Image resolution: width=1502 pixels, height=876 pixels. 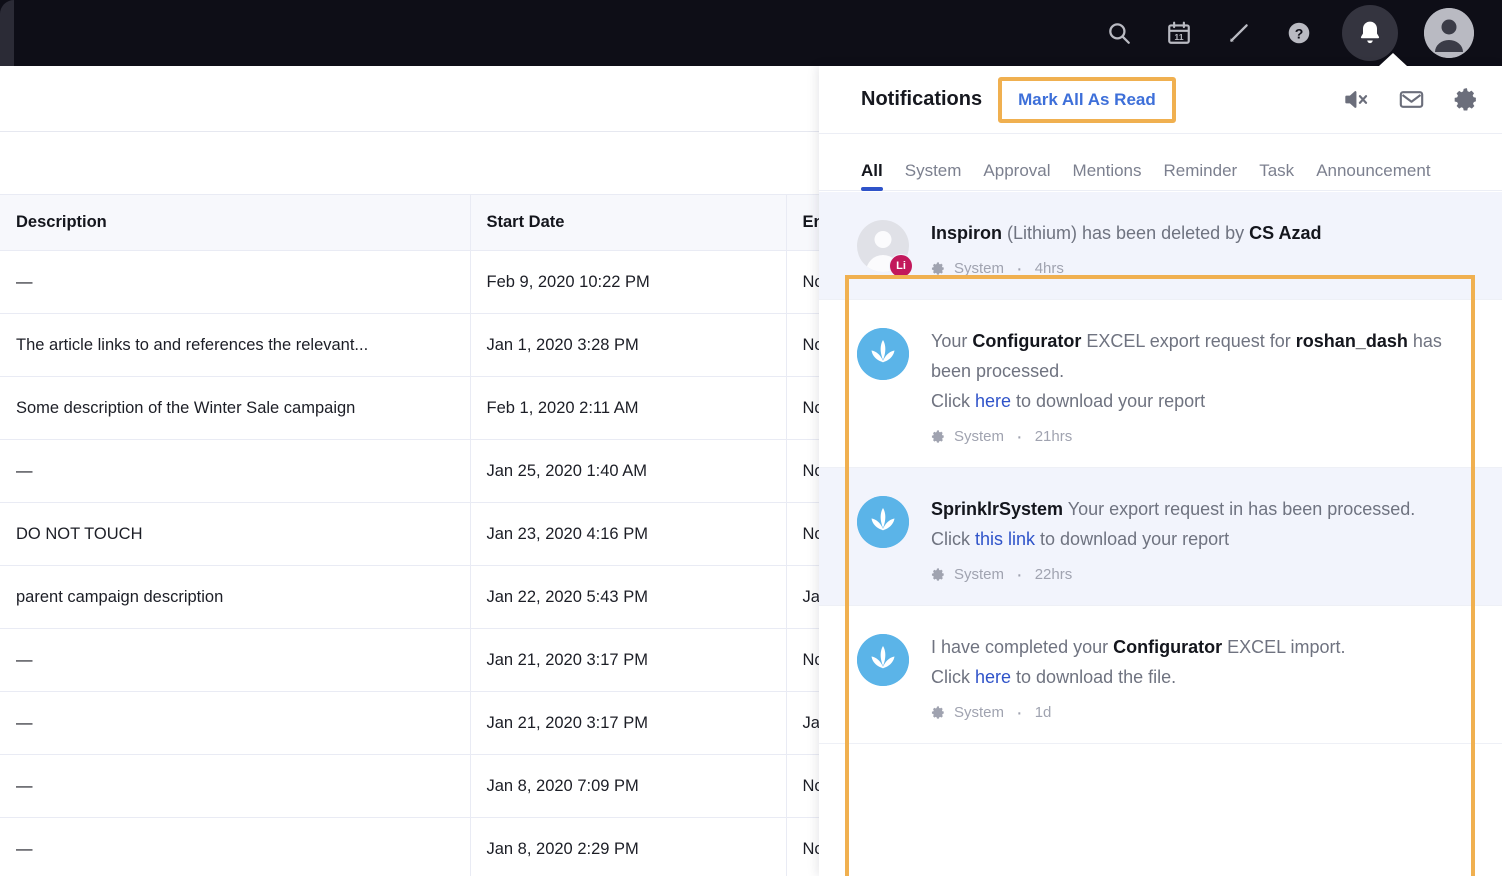 What do you see at coordinates (628, 471) in the screenshot?
I see `cell-start-date: Jan 25, 2020 1:40 AM` at bounding box center [628, 471].